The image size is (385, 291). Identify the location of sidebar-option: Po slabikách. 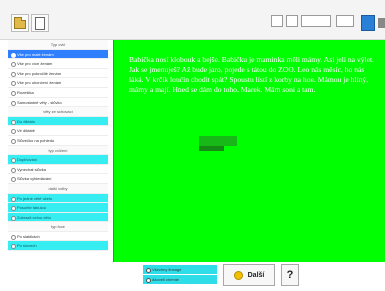
(58, 237).